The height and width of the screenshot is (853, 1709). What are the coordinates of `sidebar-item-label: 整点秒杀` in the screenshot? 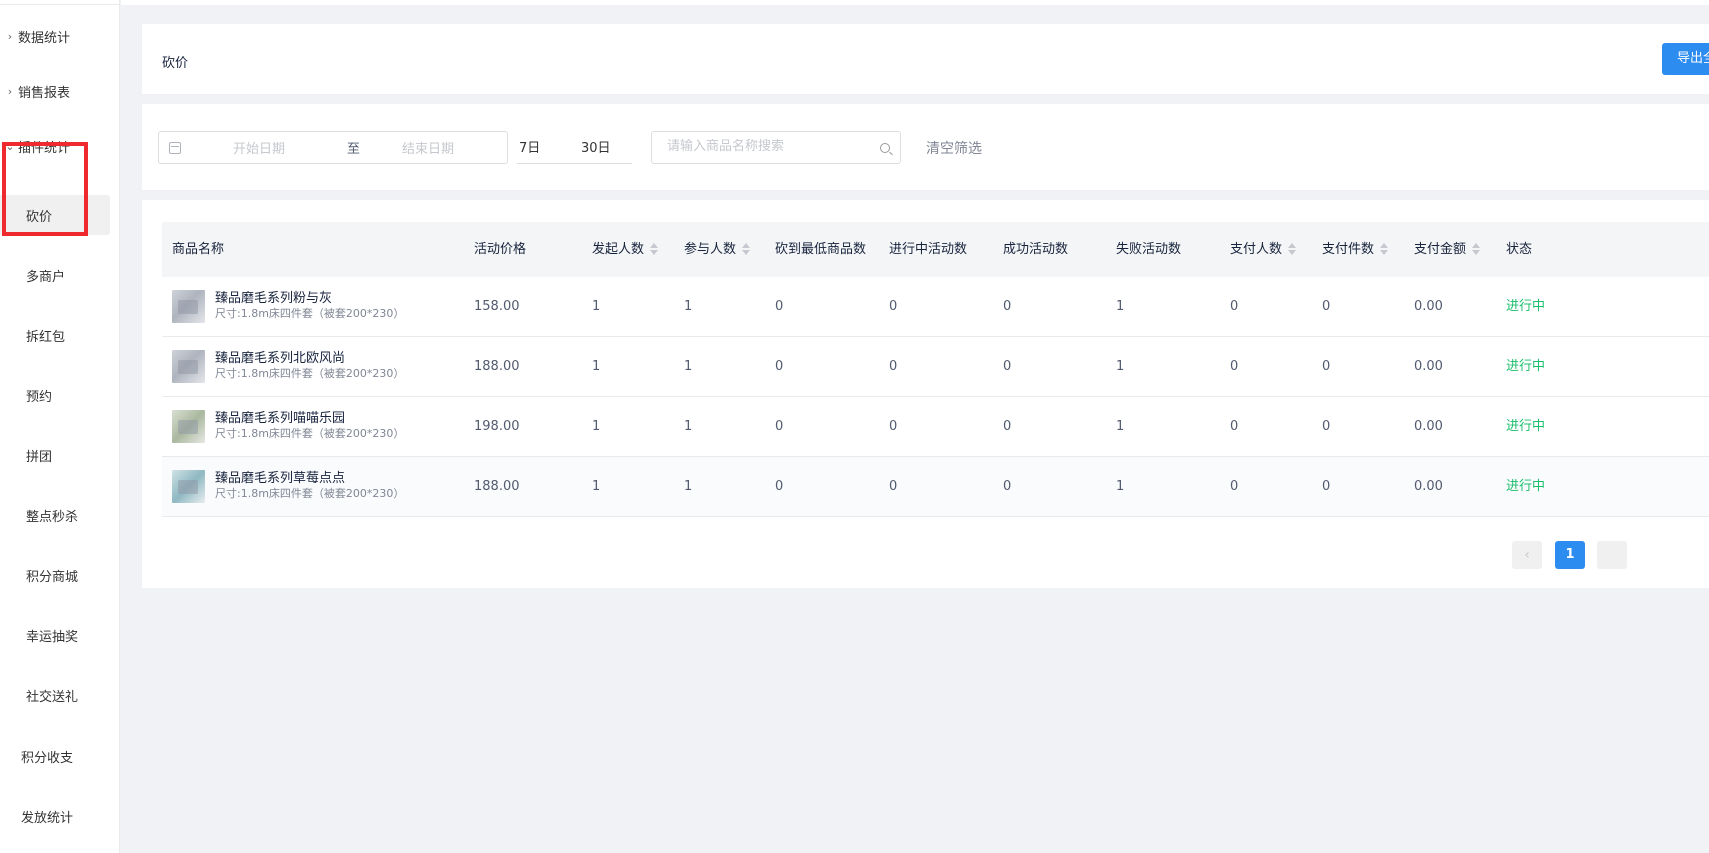 It's located at (52, 517).